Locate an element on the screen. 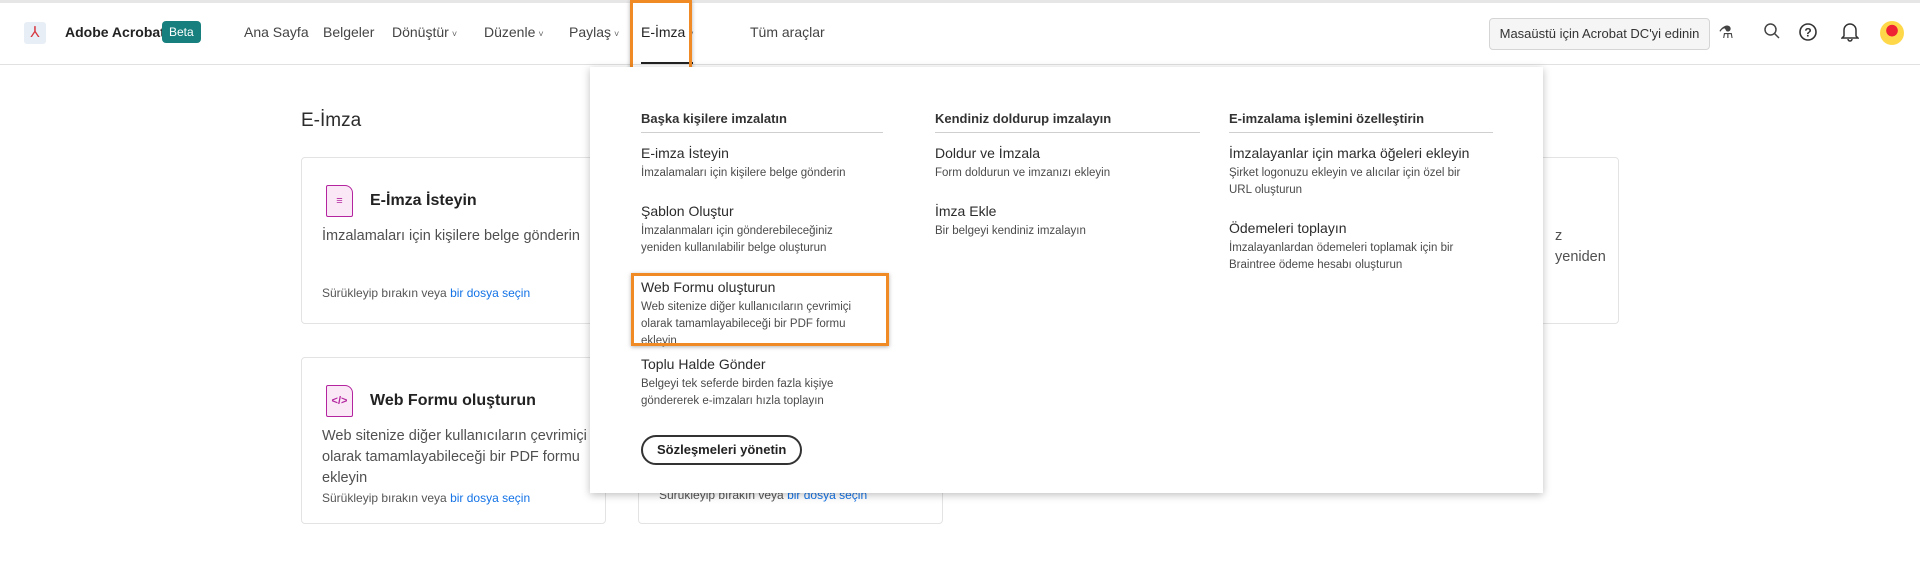 This screenshot has height=563, width=1920. highlight-box-web-form is located at coordinates (760, 309).